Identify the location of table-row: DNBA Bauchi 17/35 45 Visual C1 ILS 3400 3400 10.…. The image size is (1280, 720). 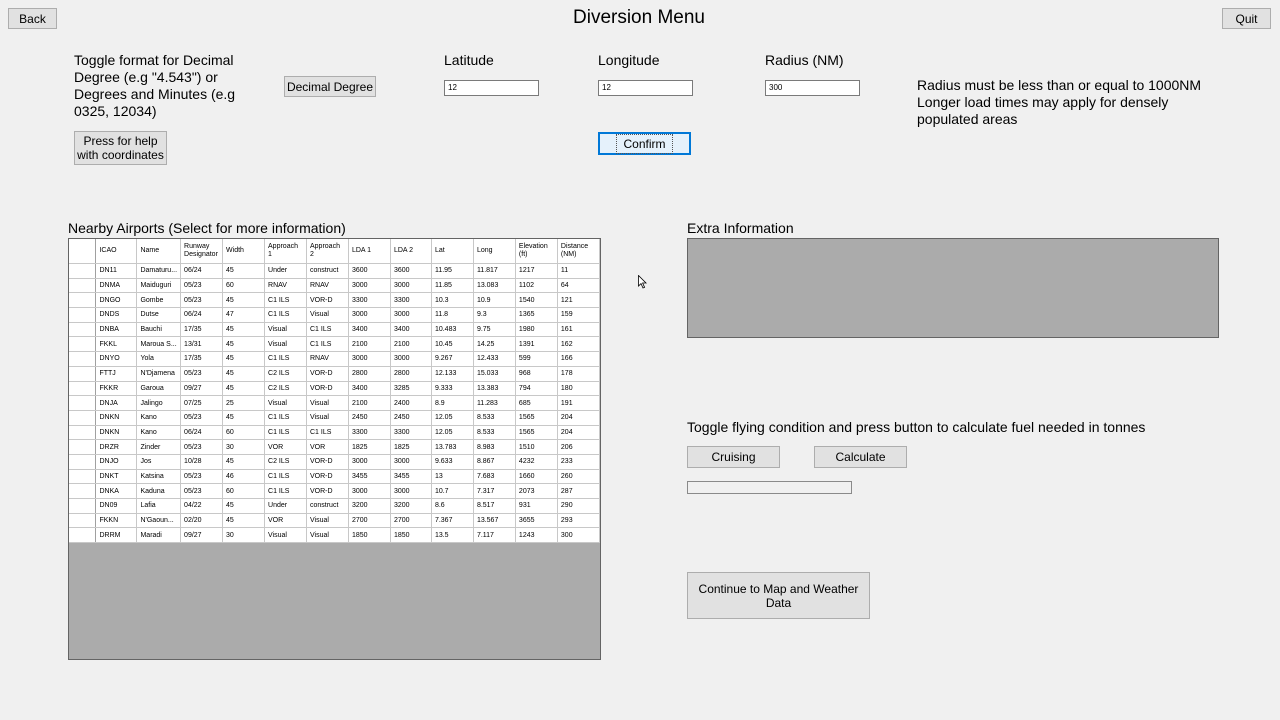
(334, 330).